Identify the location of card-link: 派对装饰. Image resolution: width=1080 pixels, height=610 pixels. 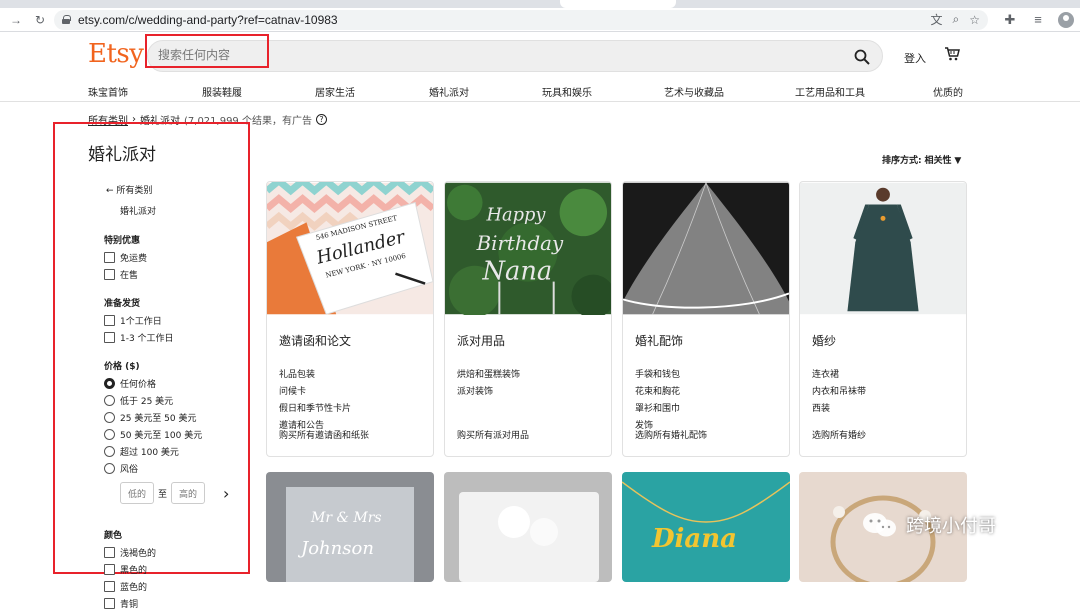
(528, 392).